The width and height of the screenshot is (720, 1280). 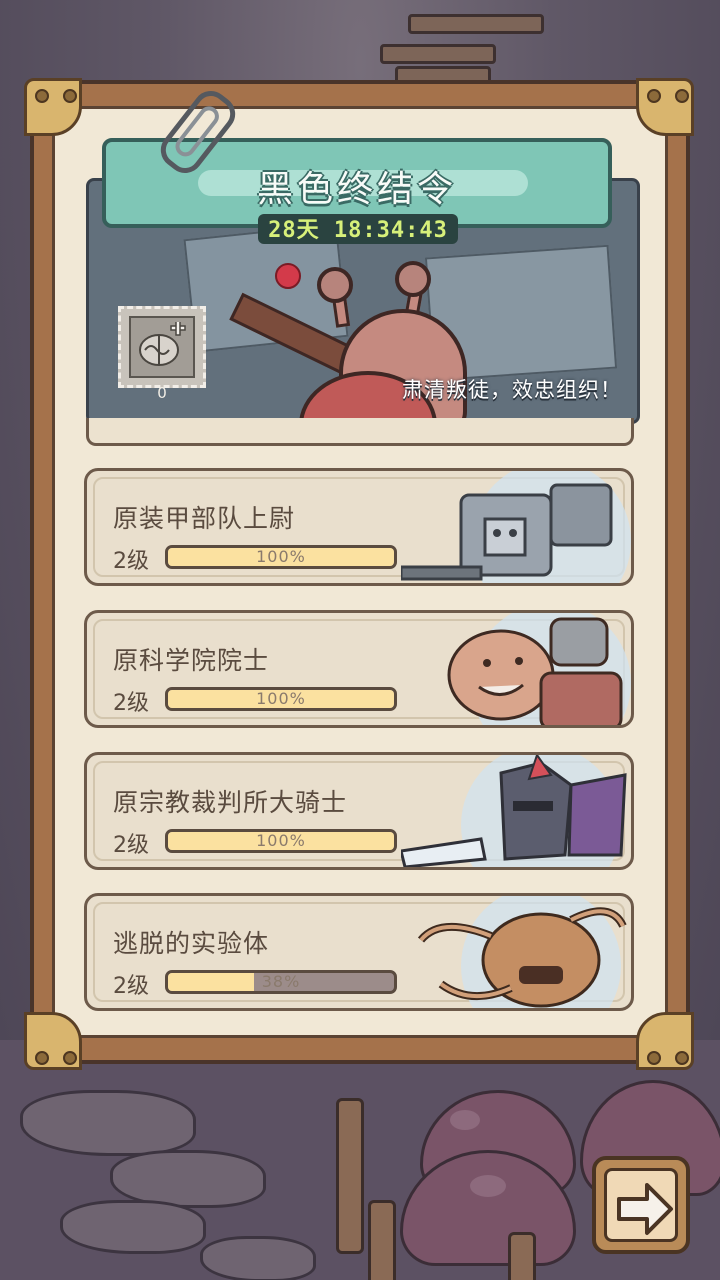 I want to click on brain-plus-icon, so click(x=162, y=347).